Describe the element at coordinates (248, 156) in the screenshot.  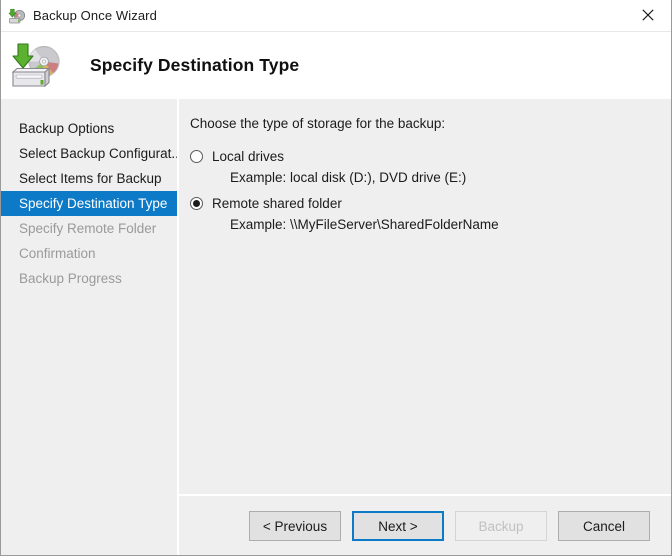
I see `radio-local-drives-label: Local drives` at that location.